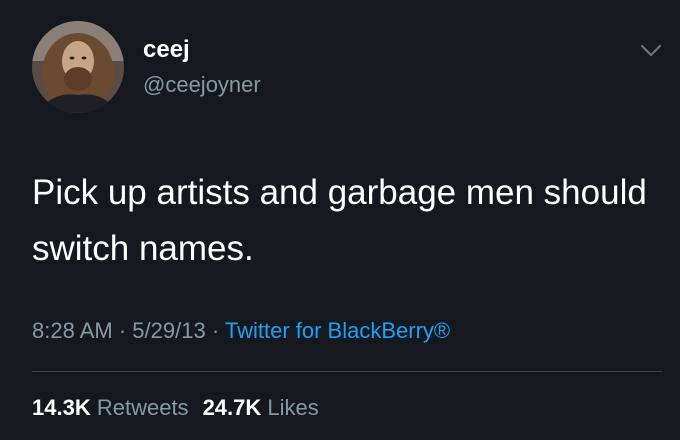 The height and width of the screenshot is (440, 680). I want to click on author-handle: @ceejoyner, so click(202, 85).